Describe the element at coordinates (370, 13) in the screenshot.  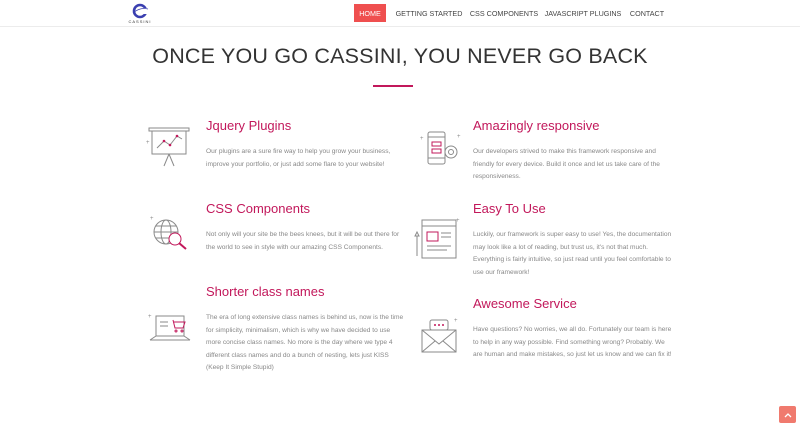
I see `nav-home: HOME` at that location.